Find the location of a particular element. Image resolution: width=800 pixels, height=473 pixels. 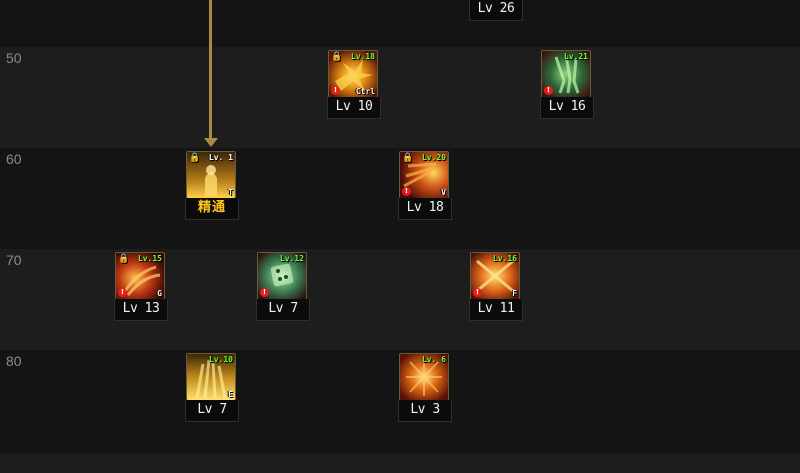

skill-slot: Lv.10 E Lv 7 is located at coordinates (212, 388).